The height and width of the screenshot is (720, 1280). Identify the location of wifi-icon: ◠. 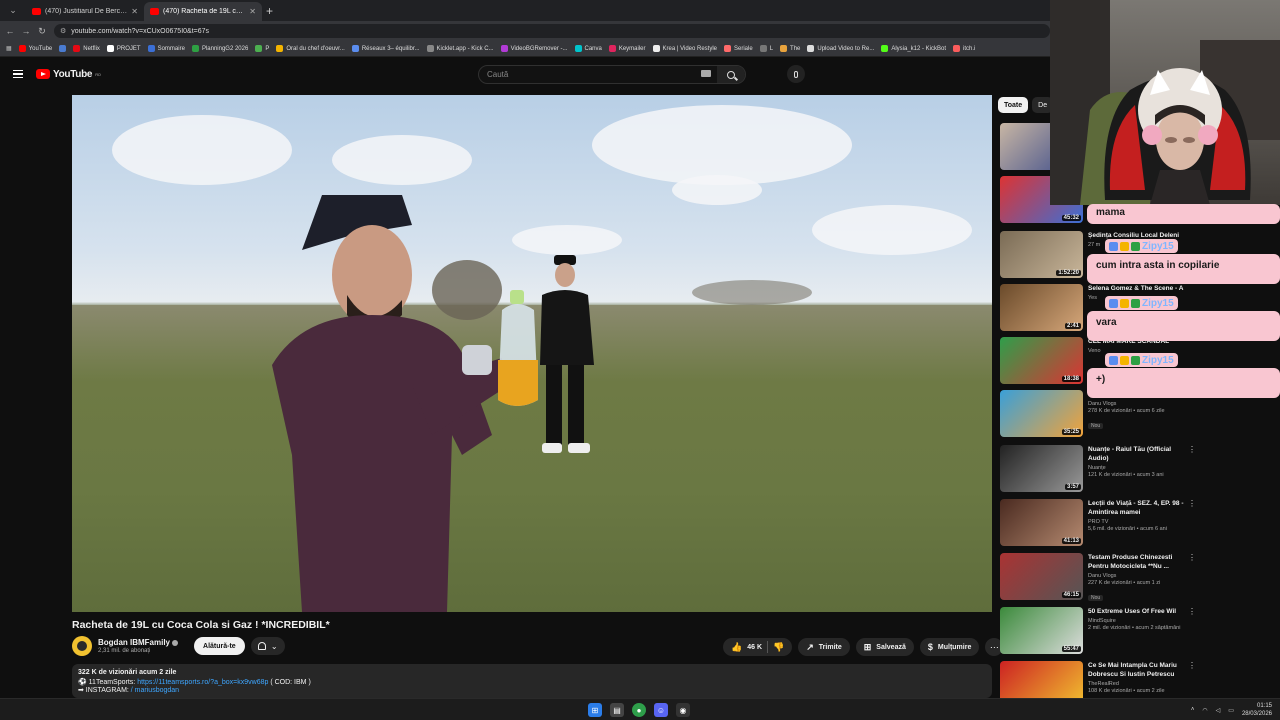
(1204, 710).